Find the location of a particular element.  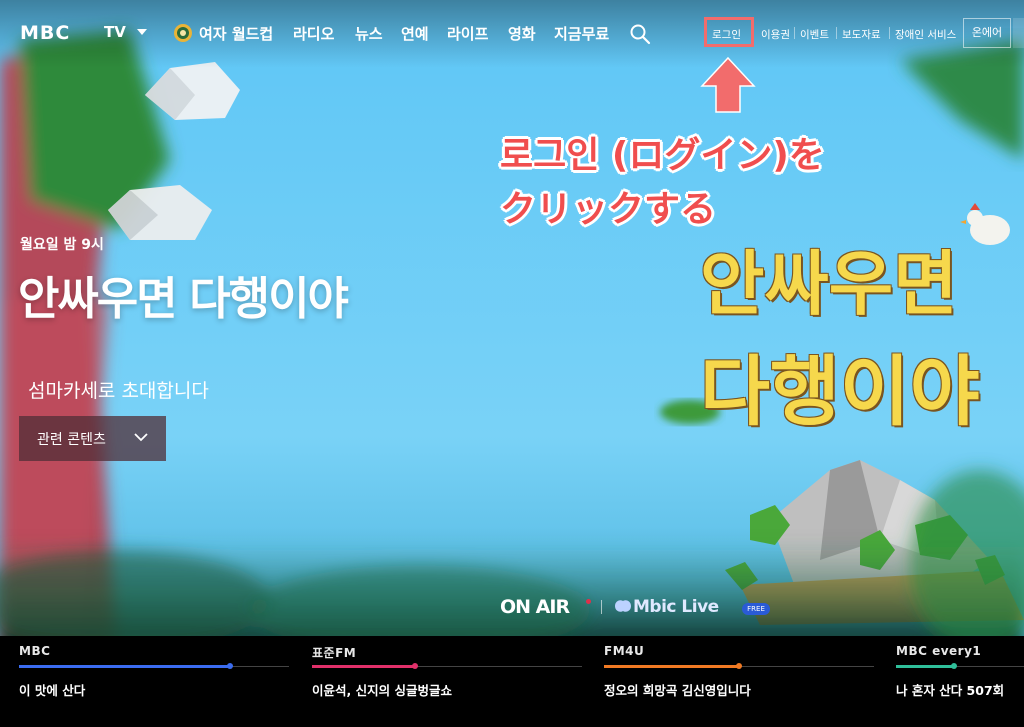

program-logo-line-1: 안싸우면 is located at coordinates (829, 284).